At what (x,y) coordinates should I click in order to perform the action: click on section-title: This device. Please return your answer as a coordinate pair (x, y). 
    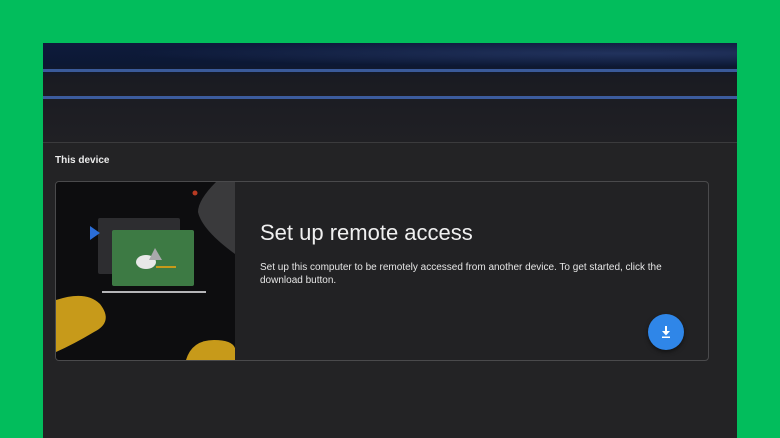
    Looking at the image, I should click on (82, 160).